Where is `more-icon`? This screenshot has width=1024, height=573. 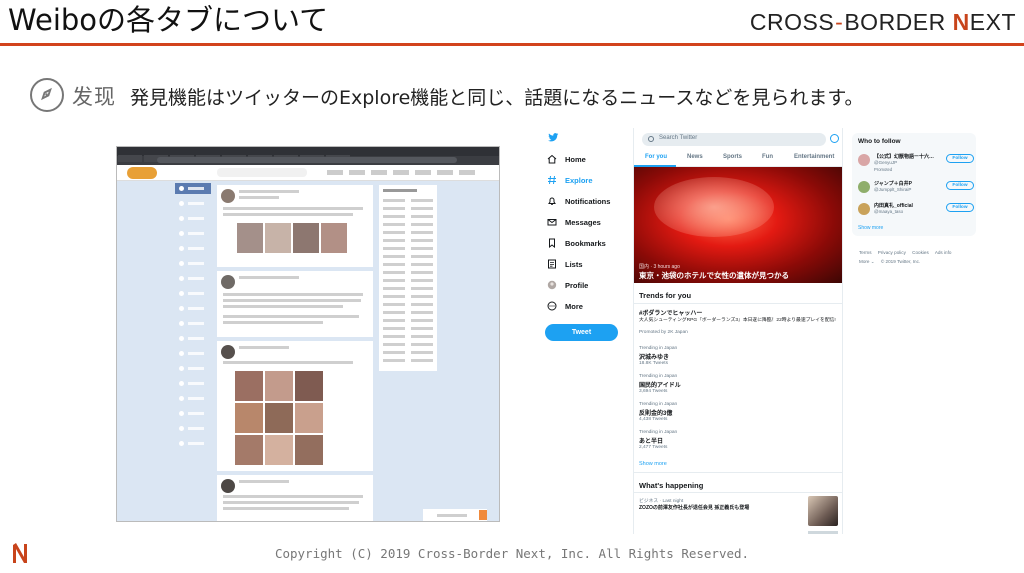
more-icon is located at coordinates (552, 306).